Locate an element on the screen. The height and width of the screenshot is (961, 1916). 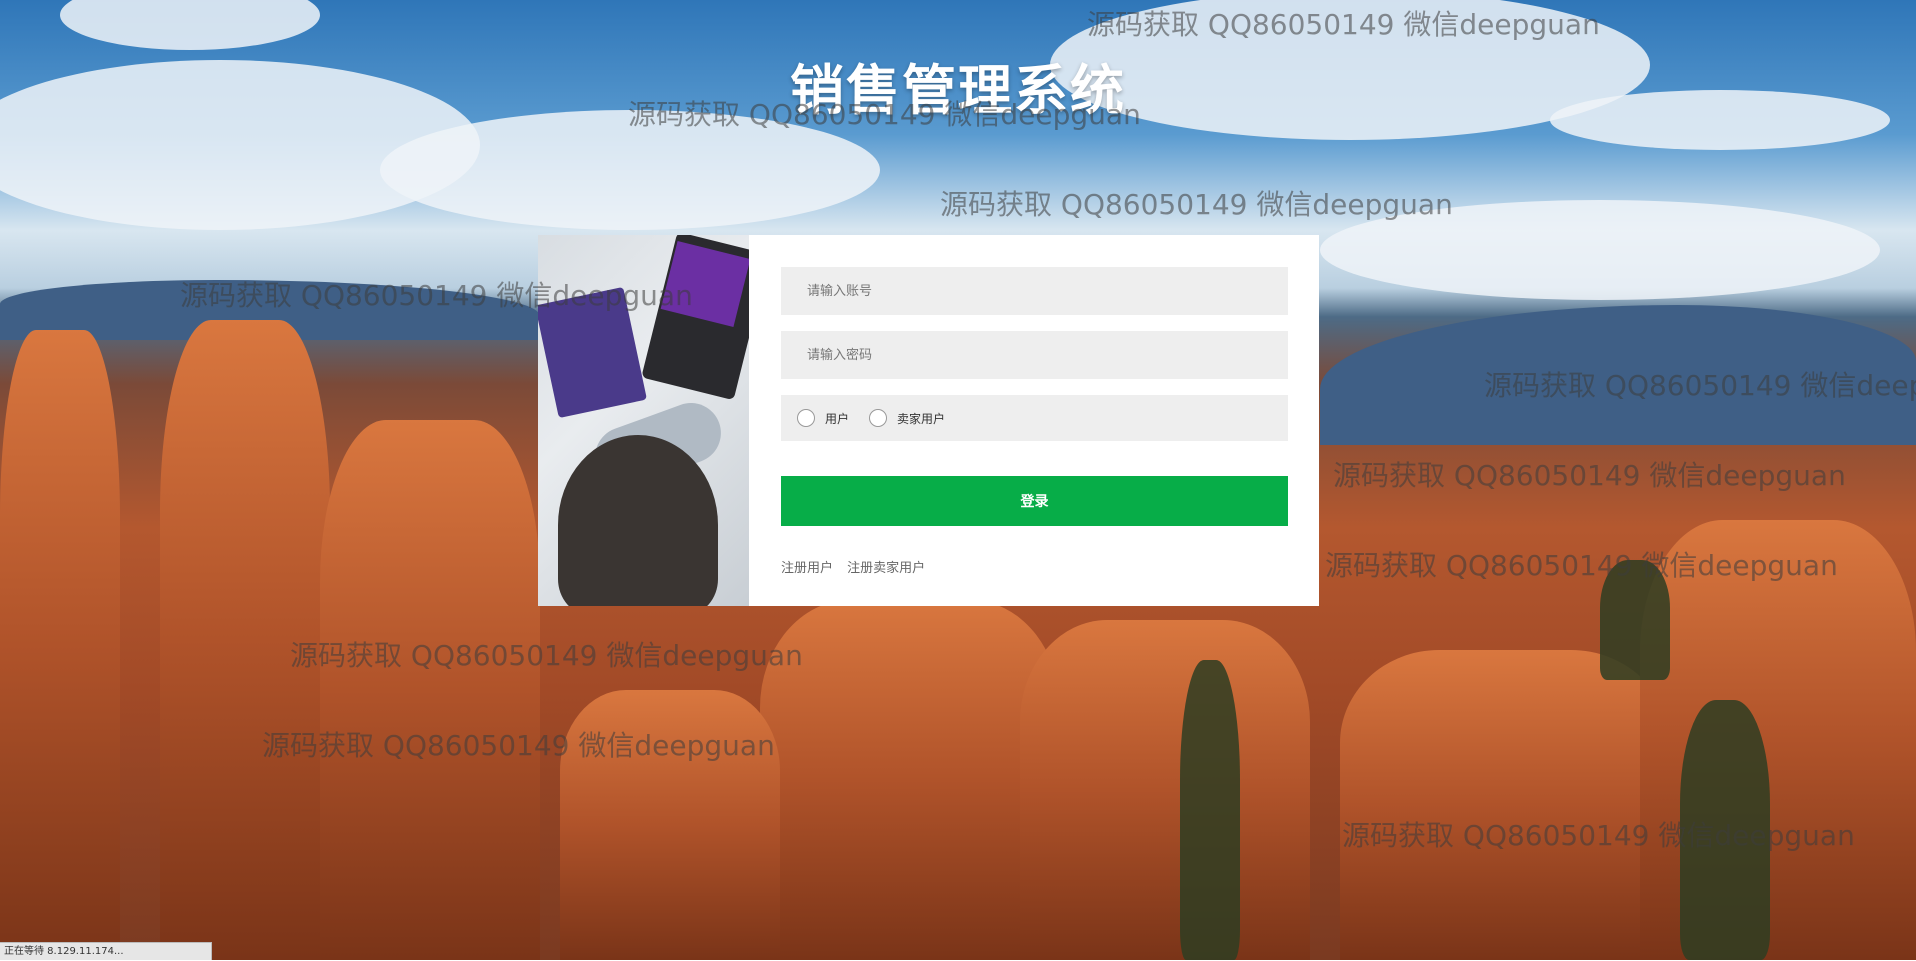
register-user-link: 注册用户 is located at coordinates (807, 568).